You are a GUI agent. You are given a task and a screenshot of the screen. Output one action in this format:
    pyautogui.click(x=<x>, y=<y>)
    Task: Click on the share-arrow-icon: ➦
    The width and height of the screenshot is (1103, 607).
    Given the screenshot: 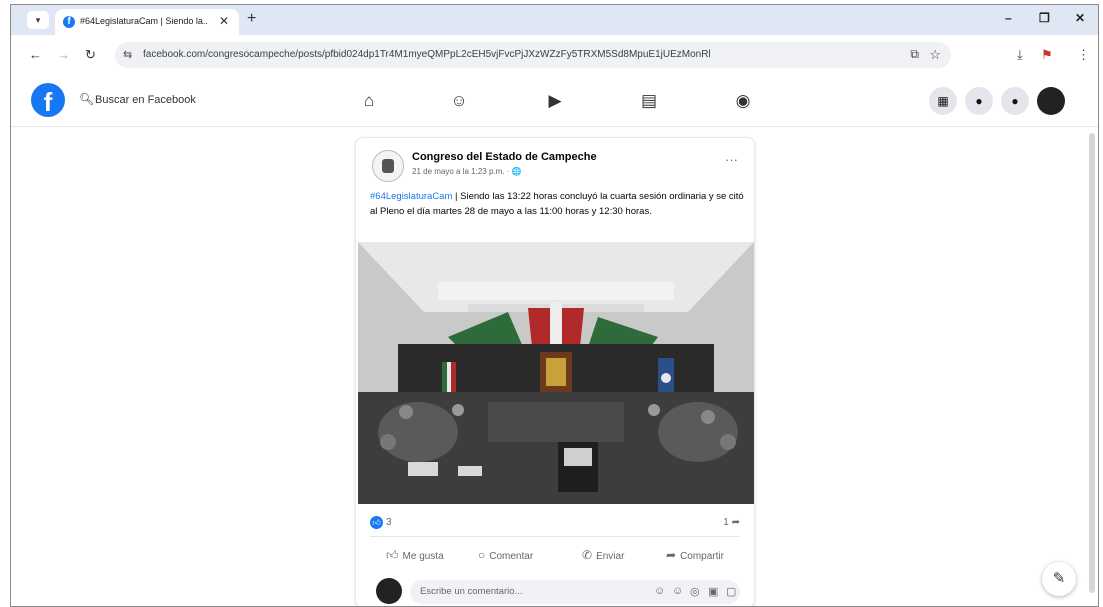 What is the action you would take?
    pyautogui.click(x=735, y=522)
    